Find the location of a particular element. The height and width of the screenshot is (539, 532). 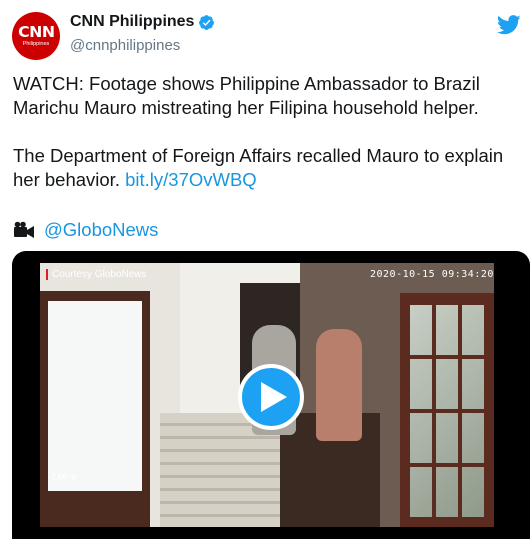

author-name-row: CNN Philippines is located at coordinates (142, 22).